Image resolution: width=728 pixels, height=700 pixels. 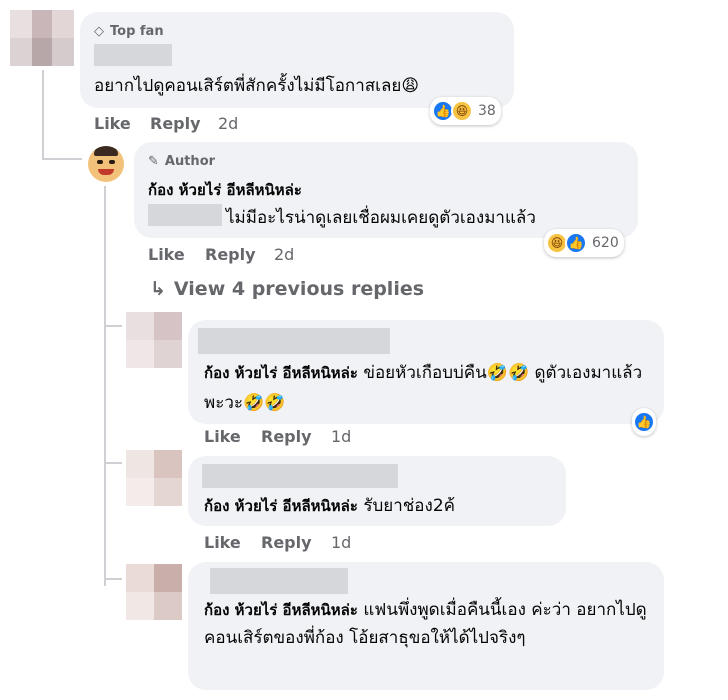 I want to click on reaction-summary: 👍, so click(x=644, y=422).